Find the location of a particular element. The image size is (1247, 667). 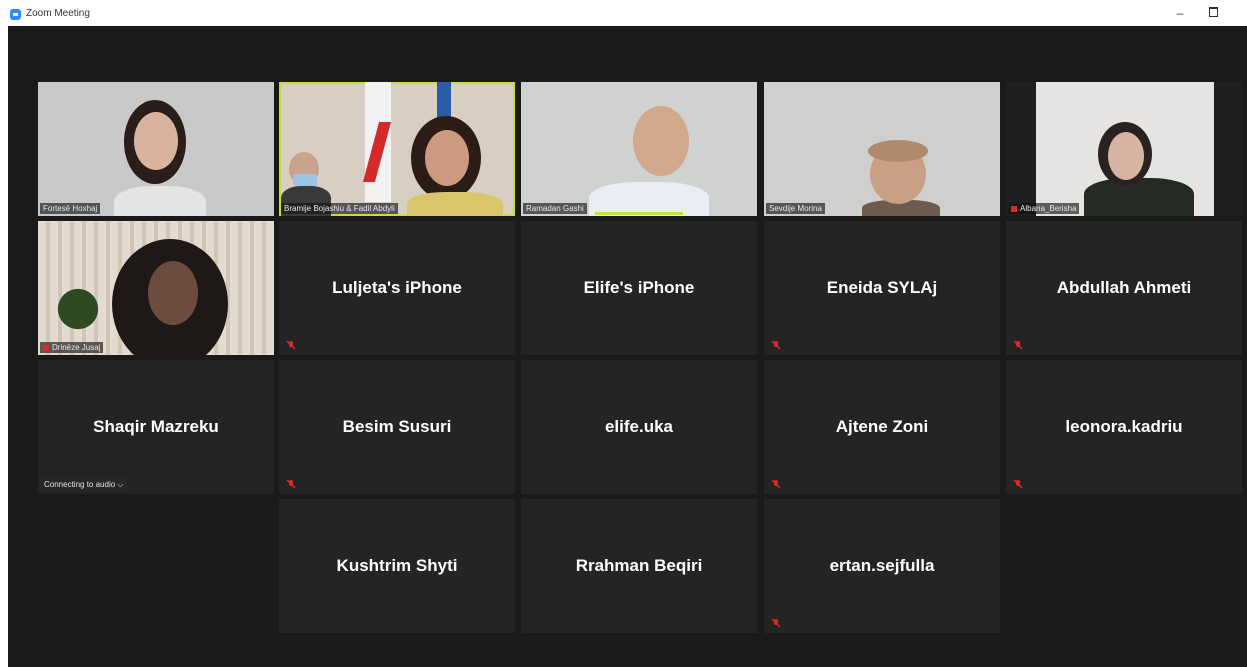

participant-name: Ajtene Zoni is located at coordinates (882, 426).